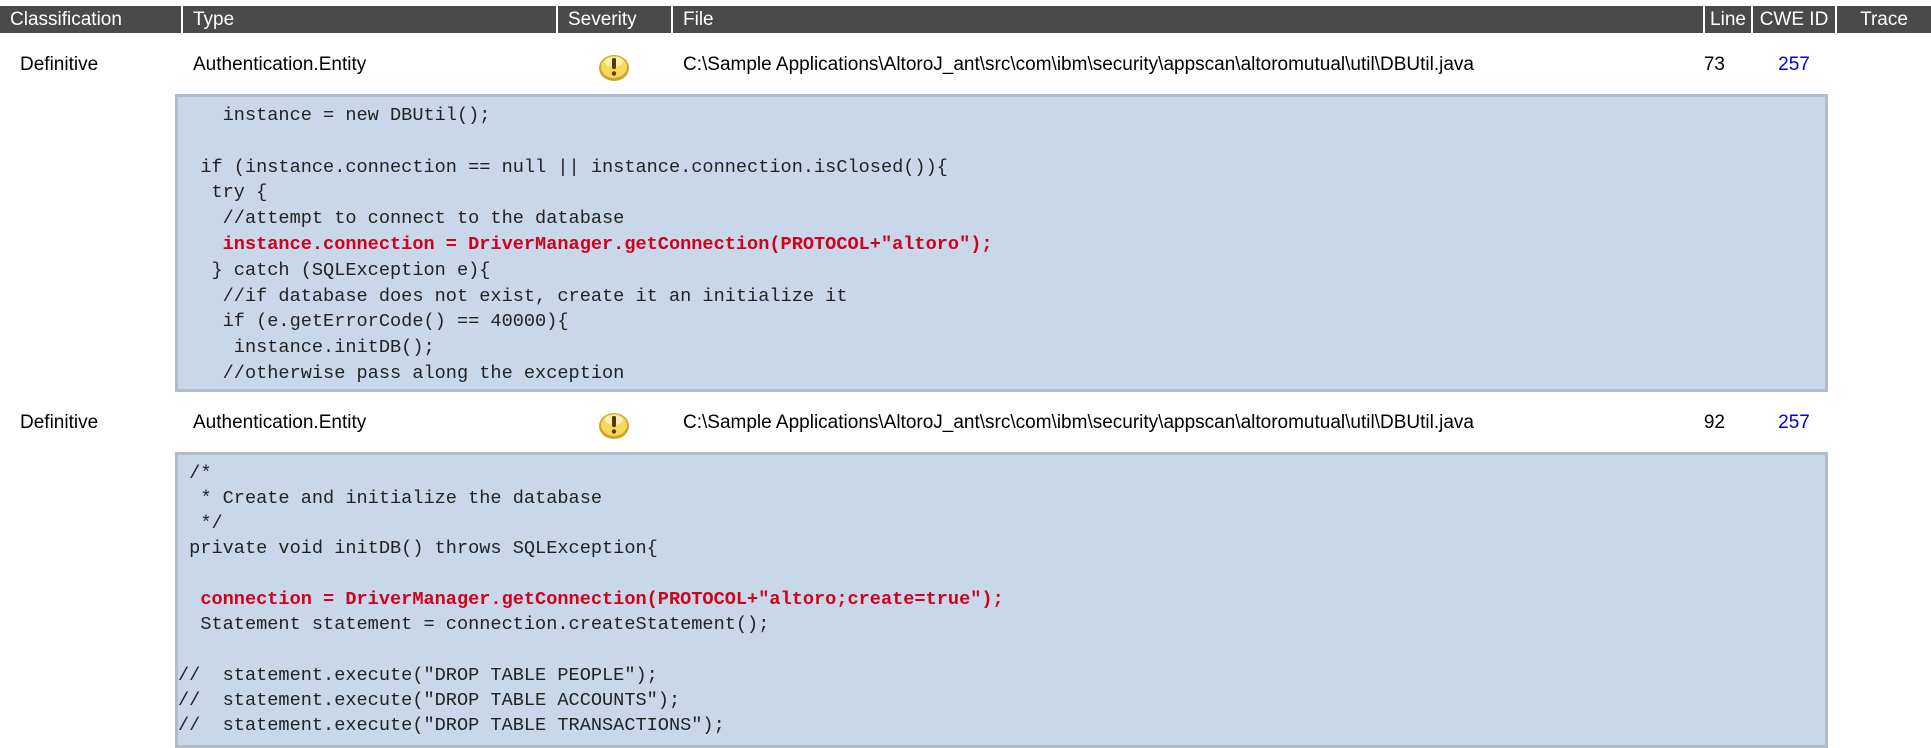 Image resolution: width=1931 pixels, height=748 pixels. Describe the element at coordinates (1884, 19) in the screenshot. I see `header-trace: Trace` at that location.